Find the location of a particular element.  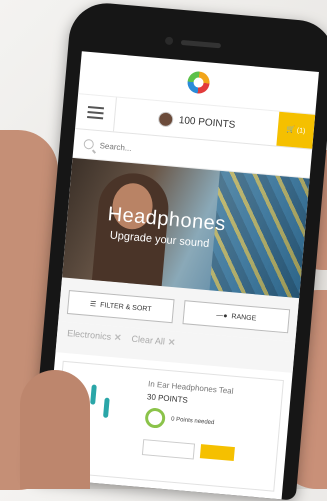

search-input is located at coordinates (174, 151).